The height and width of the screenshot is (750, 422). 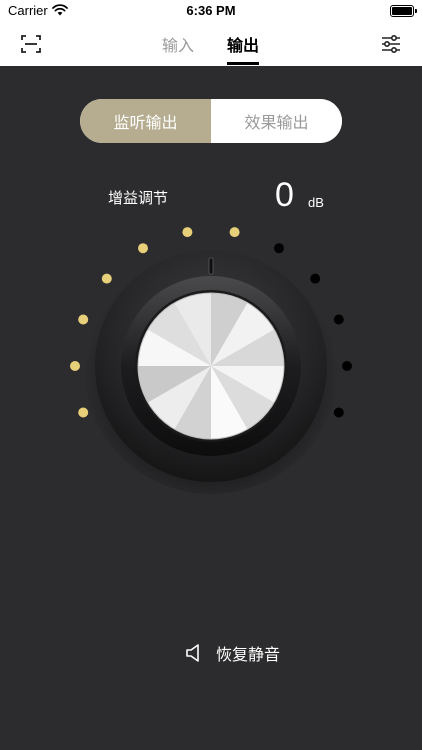 What do you see at coordinates (211, 266) in the screenshot?
I see `knob-pointer` at bounding box center [211, 266].